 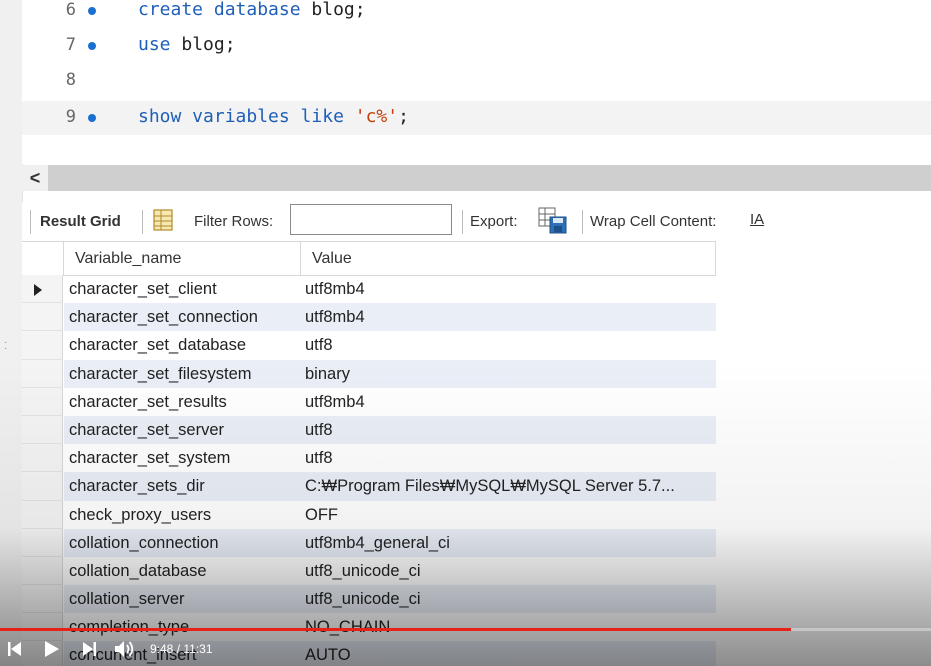 What do you see at coordinates (70, 117) in the screenshot?
I see `line-number: 9` at bounding box center [70, 117].